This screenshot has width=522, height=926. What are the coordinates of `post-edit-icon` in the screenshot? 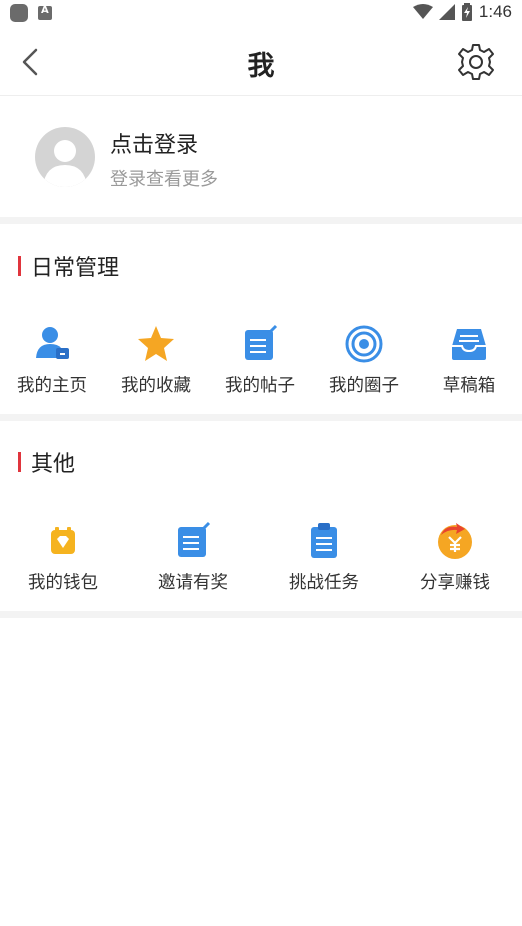 It's located at (261, 342).